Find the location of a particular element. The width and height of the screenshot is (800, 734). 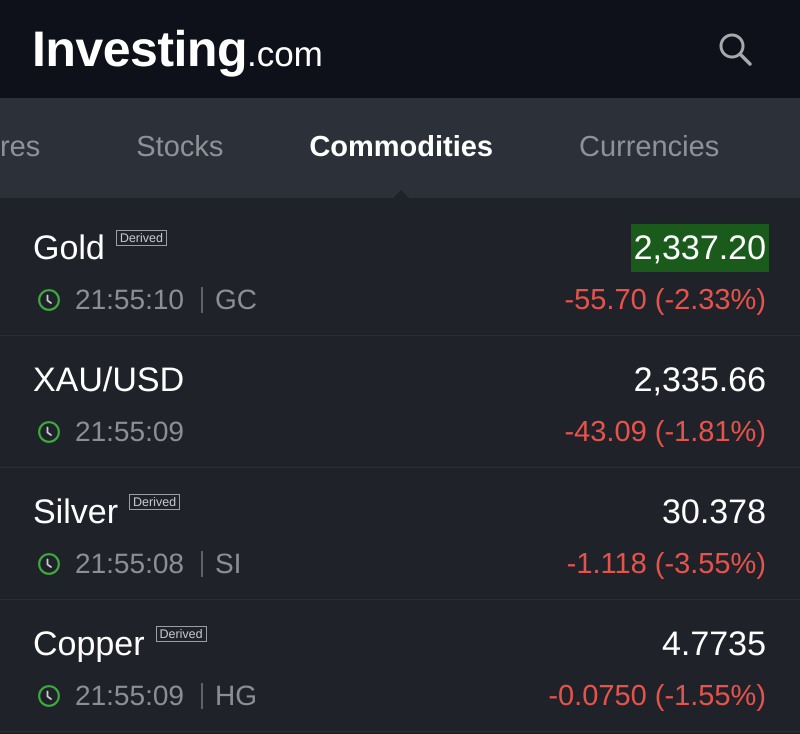

change-text: -0.0750 (-1.55%) is located at coordinates (657, 696).